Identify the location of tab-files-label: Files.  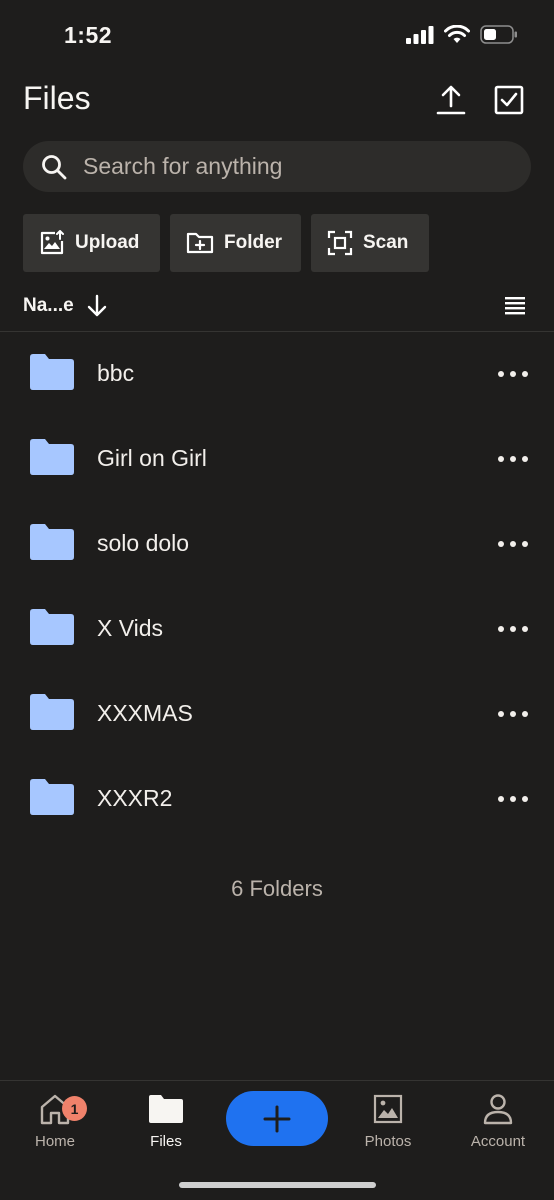
(166, 1141).